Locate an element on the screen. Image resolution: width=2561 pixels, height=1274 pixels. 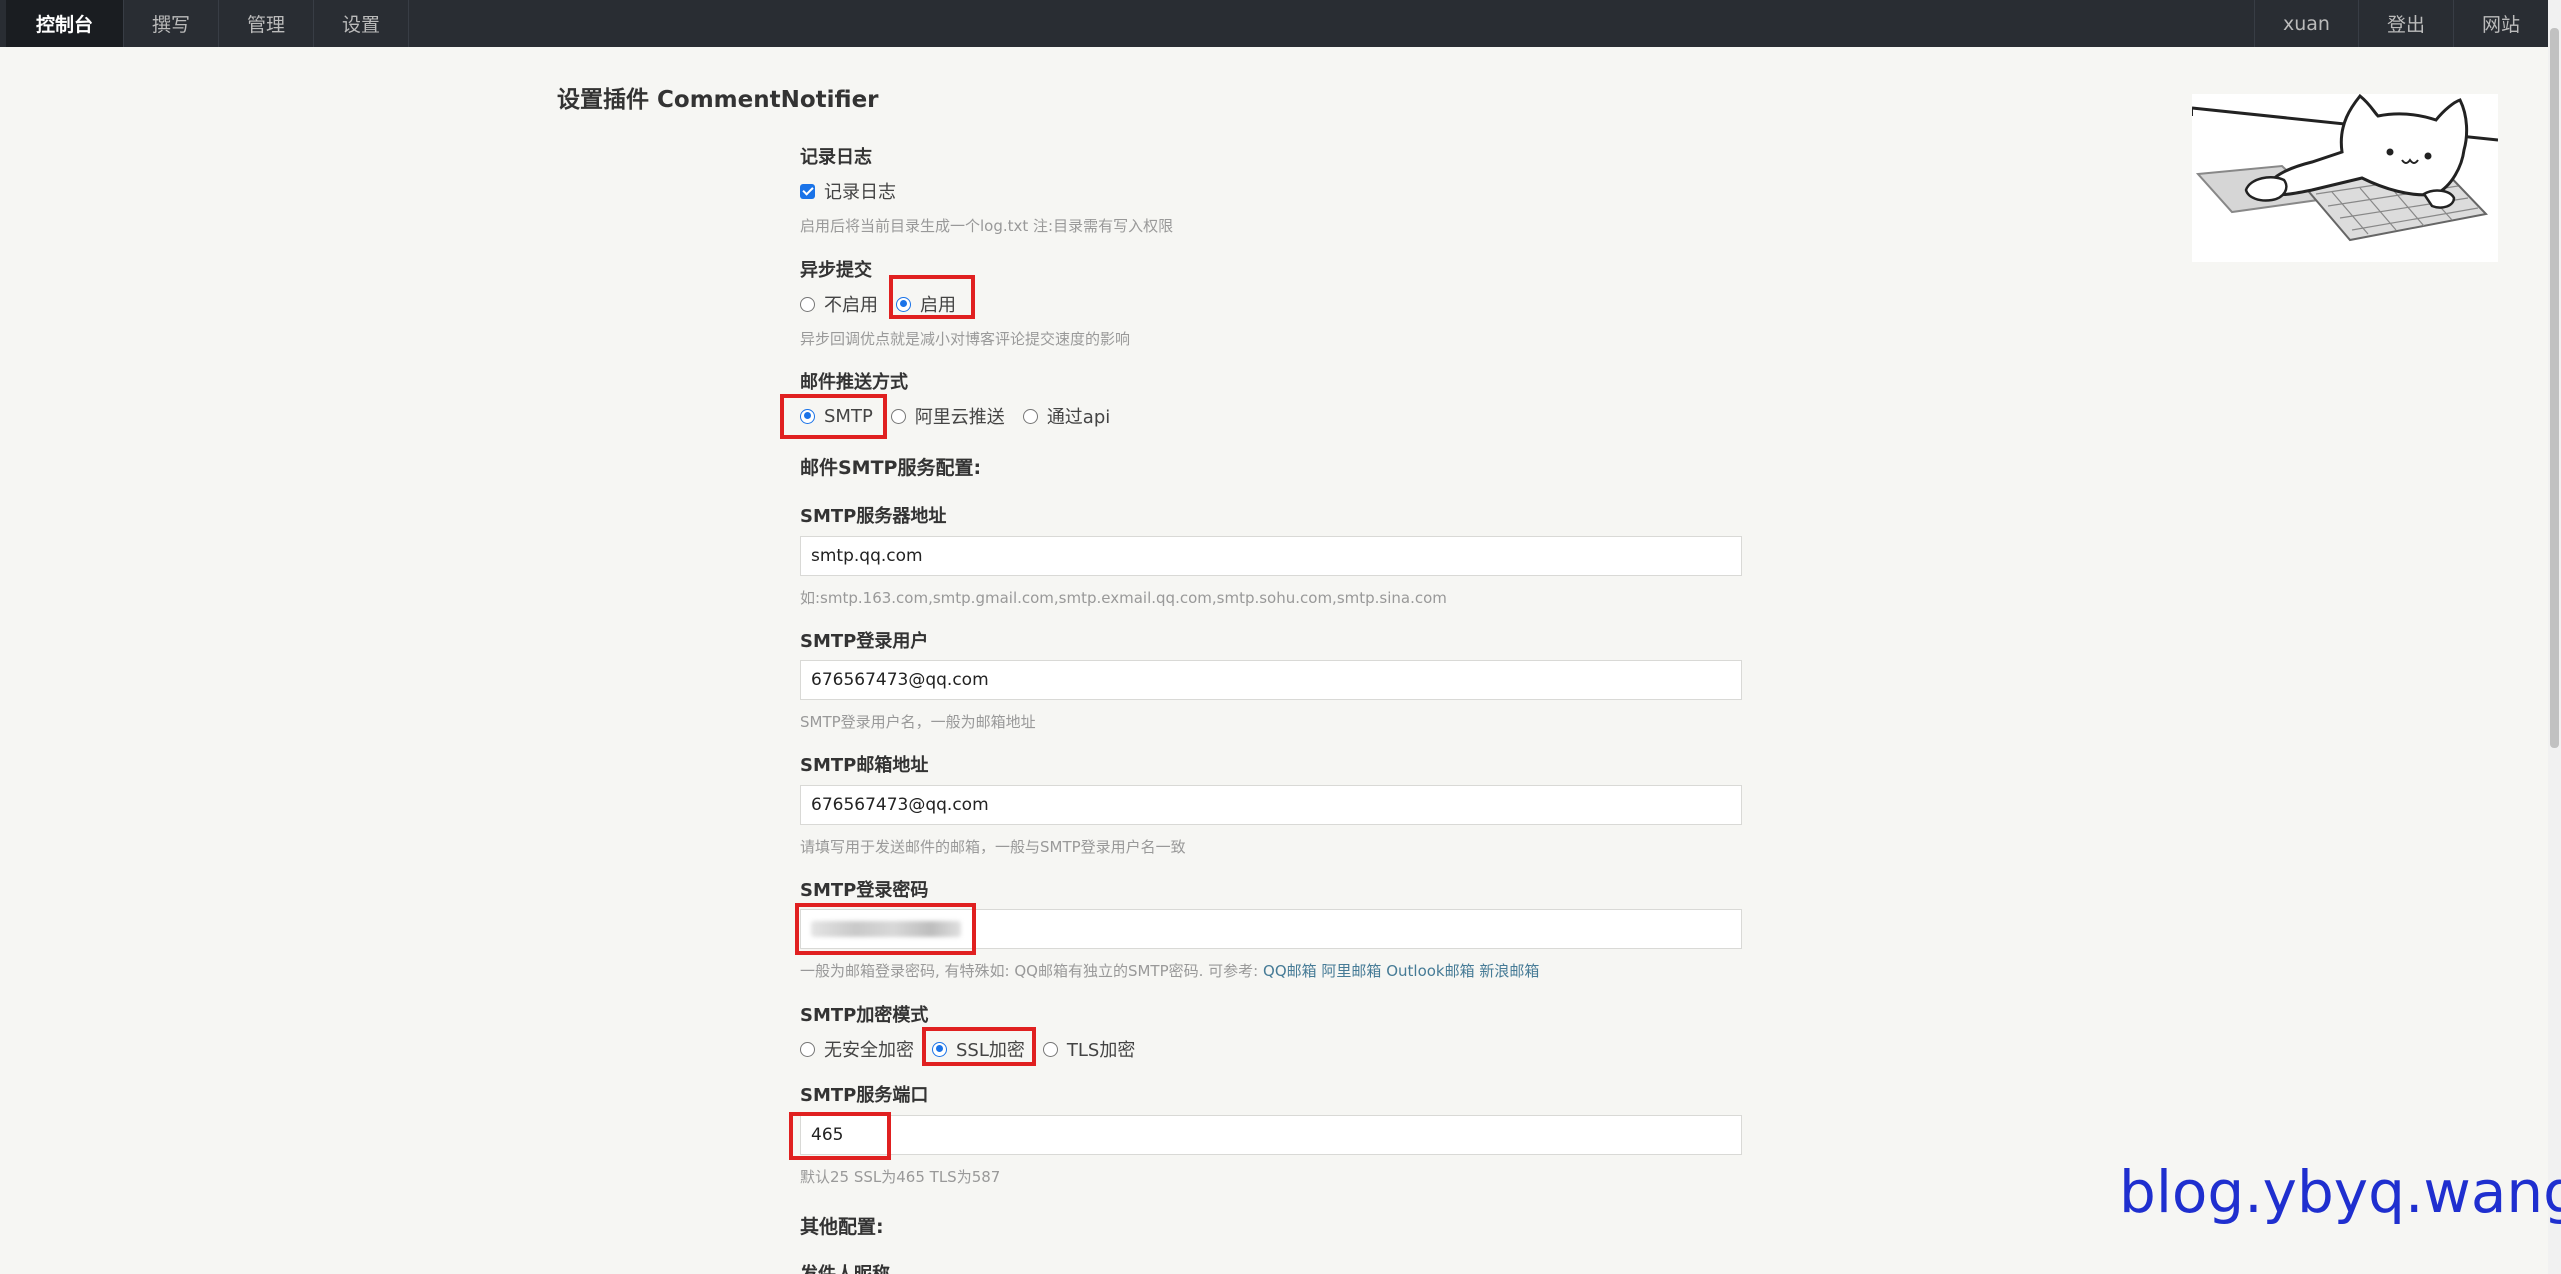
secure-tls-label: TLS加密 is located at coordinates (1101, 1050).